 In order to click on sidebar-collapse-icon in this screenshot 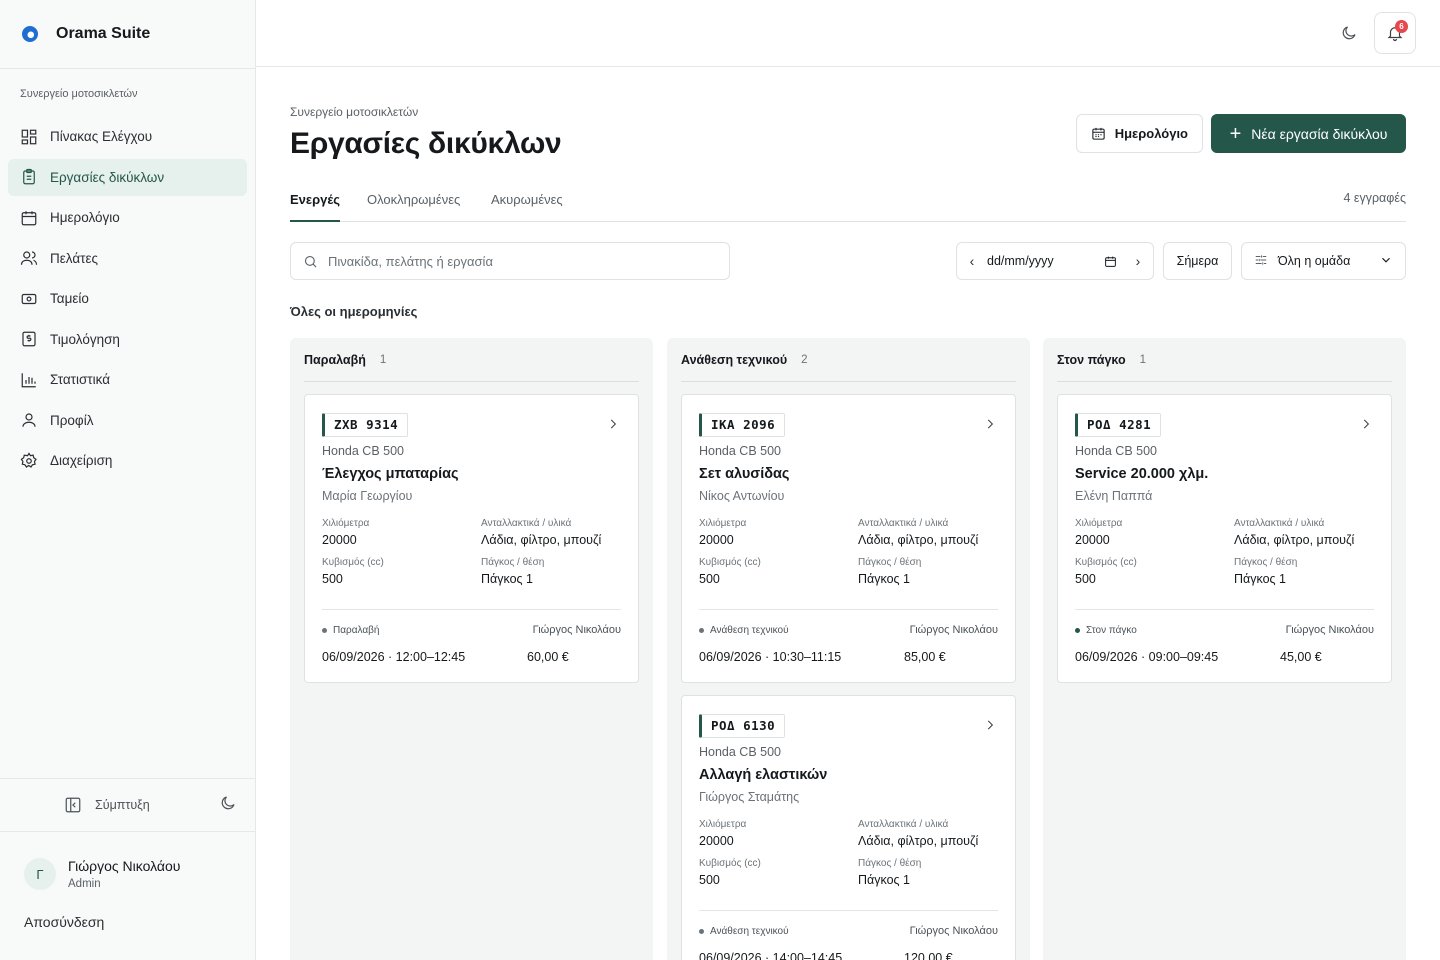, I will do `click(73, 805)`.